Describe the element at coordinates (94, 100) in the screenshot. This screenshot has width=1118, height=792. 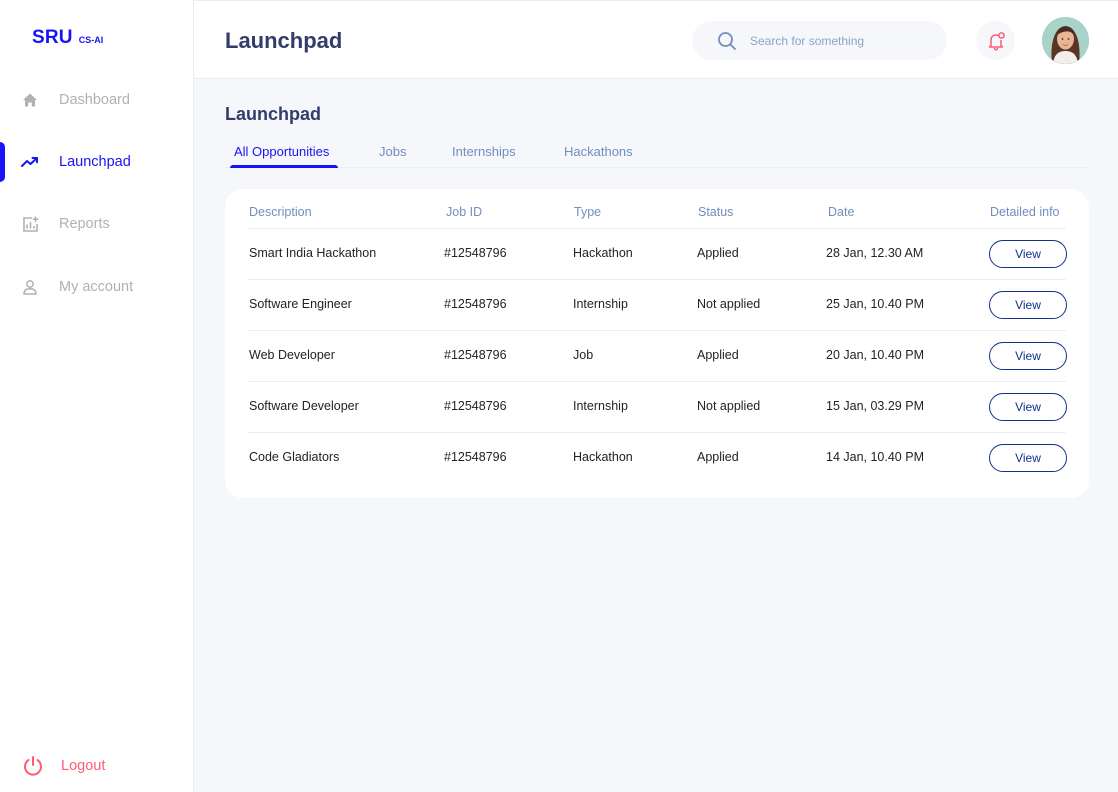
I see `sidebar-item-label: Dashboard` at that location.